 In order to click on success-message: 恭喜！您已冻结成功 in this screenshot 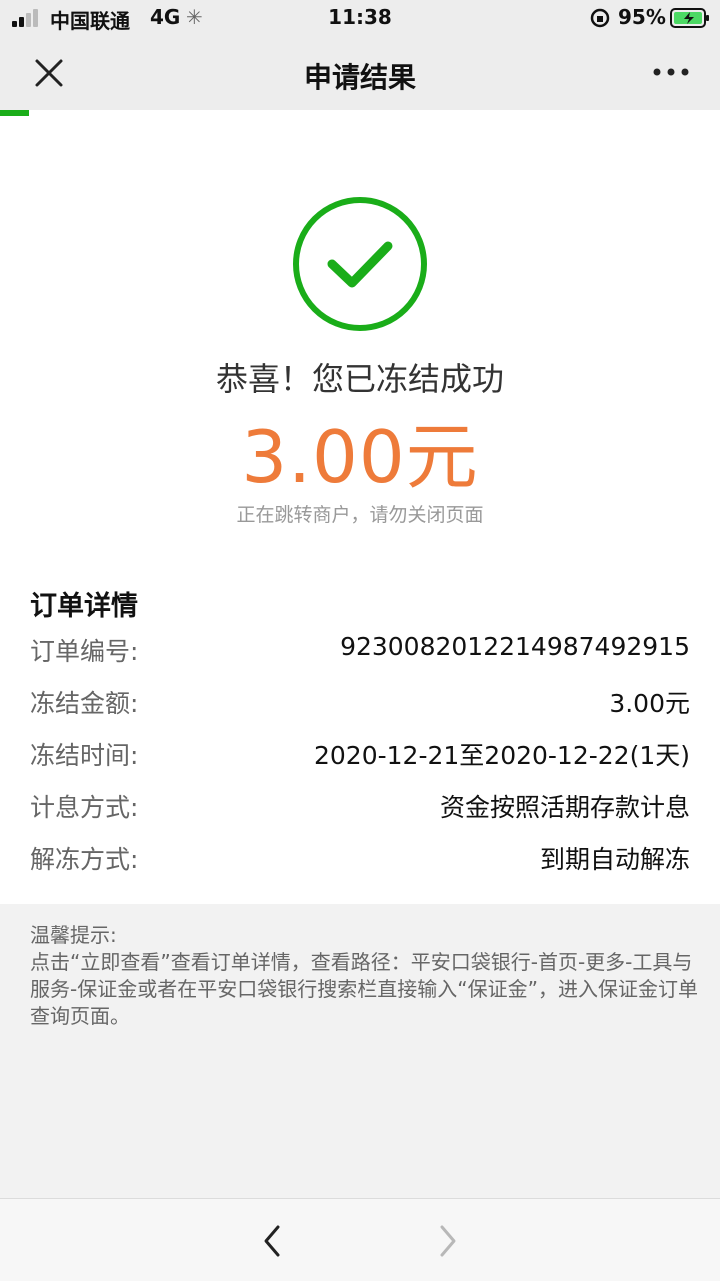, I will do `click(359, 379)`.